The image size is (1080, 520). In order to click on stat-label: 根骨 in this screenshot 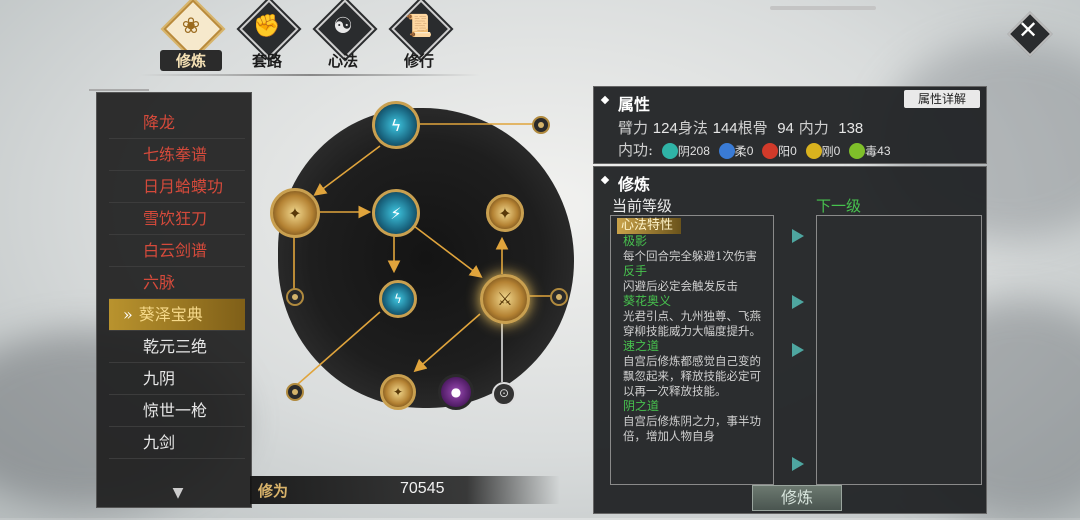, I will do `click(752, 128)`.